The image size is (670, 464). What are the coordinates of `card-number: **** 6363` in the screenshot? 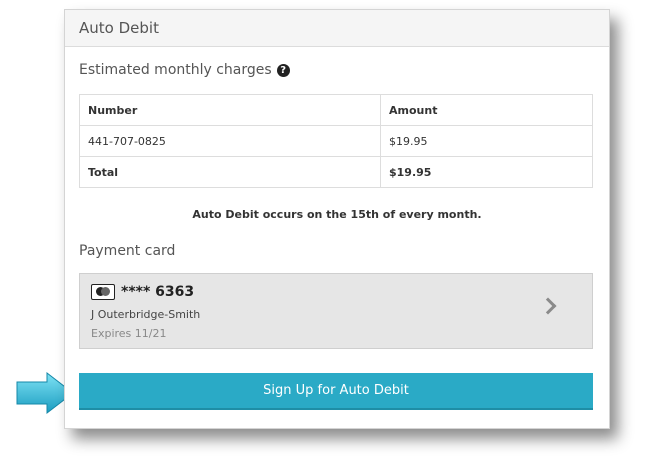 It's located at (158, 292).